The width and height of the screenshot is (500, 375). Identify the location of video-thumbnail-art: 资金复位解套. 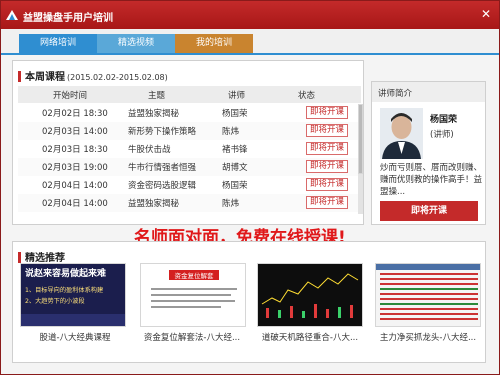
(193, 295).